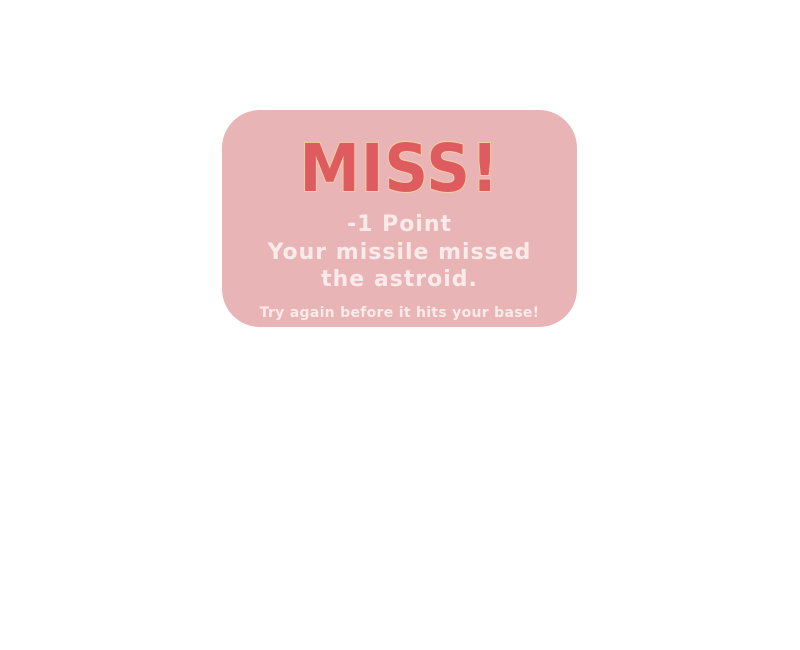 Image resolution: width=800 pixels, height=650 pixels. What do you see at coordinates (399, 224) in the screenshot?
I see `points-penalty: -1 Point` at bounding box center [399, 224].